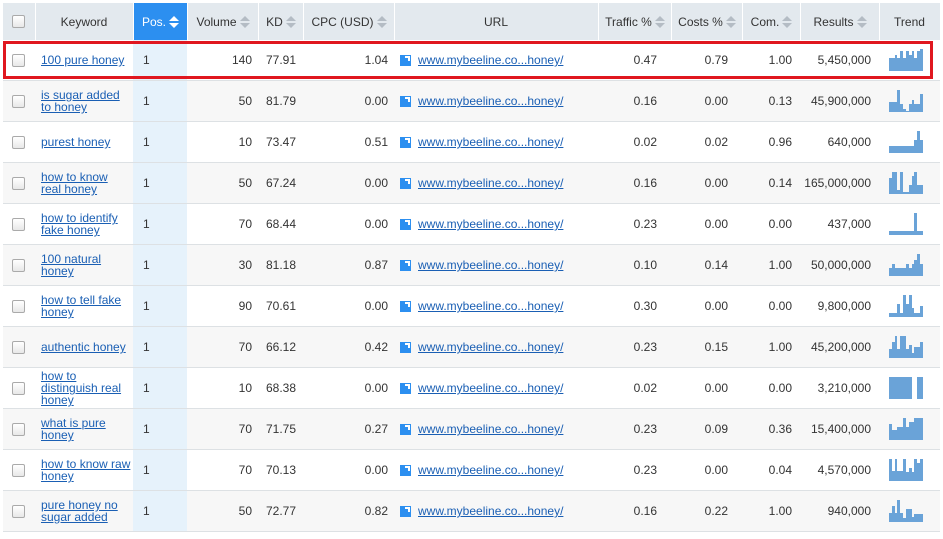 This screenshot has height=539, width=943. I want to click on keyword-link: how to know raw honey, so click(86, 470).